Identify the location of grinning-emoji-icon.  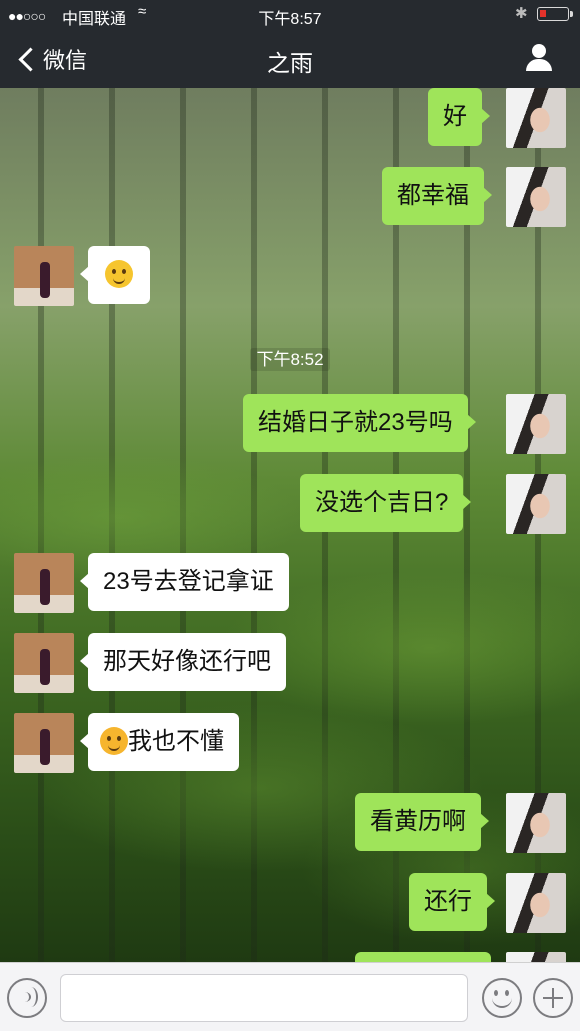
(119, 273).